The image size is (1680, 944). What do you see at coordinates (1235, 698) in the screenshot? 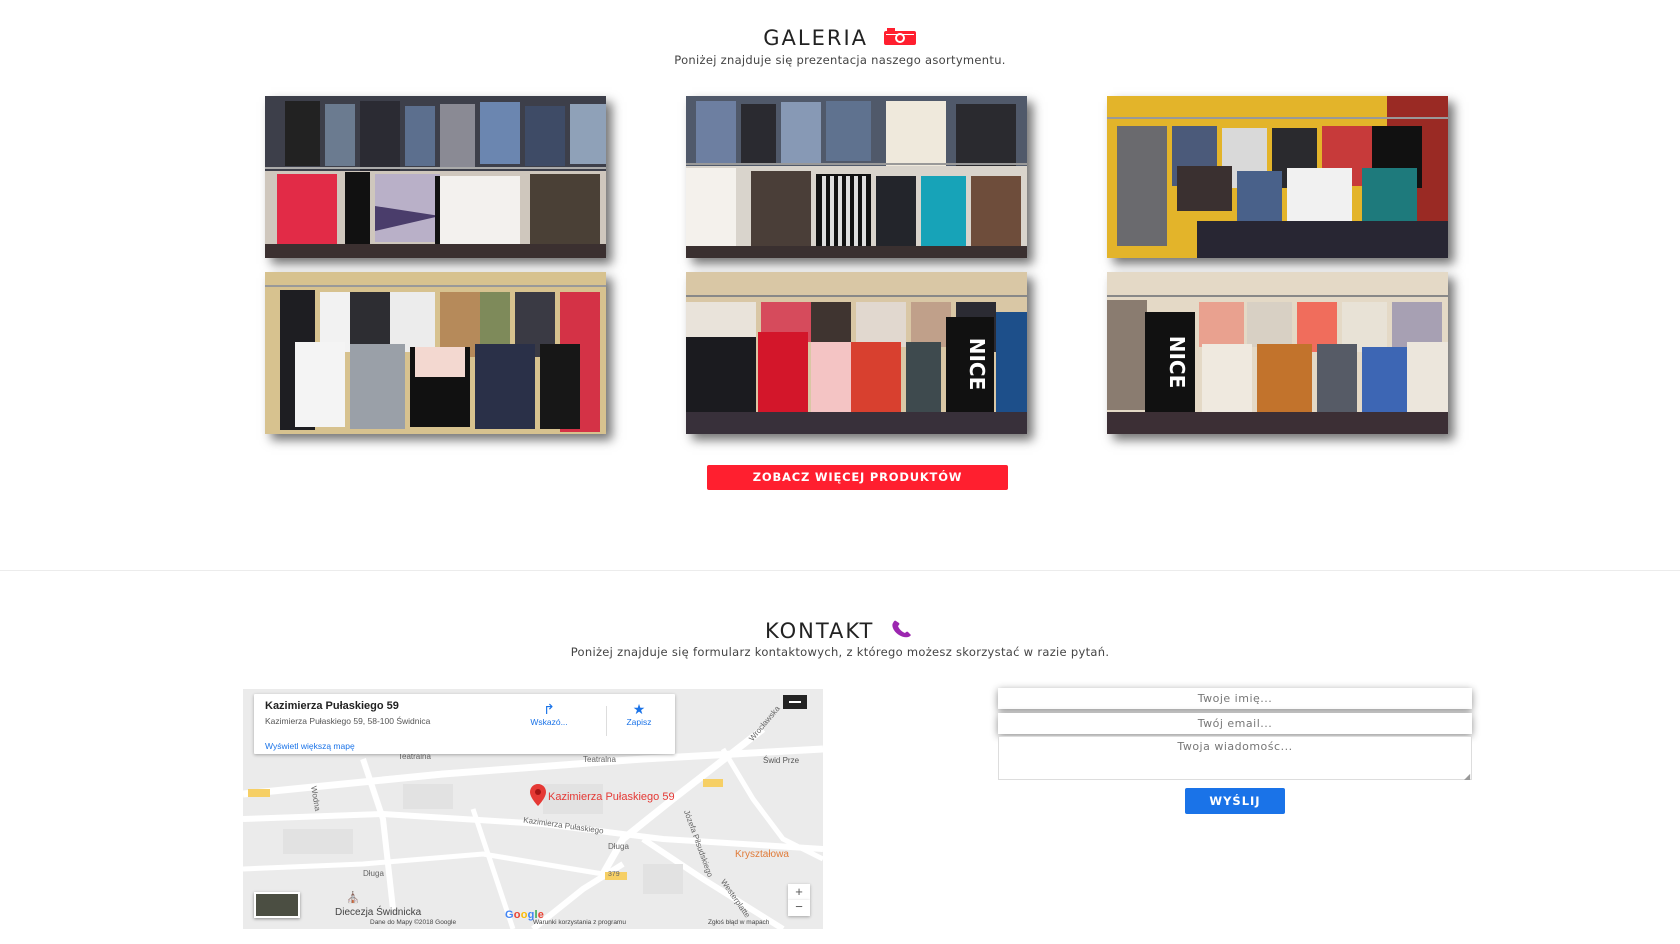
I see `name-input` at bounding box center [1235, 698].